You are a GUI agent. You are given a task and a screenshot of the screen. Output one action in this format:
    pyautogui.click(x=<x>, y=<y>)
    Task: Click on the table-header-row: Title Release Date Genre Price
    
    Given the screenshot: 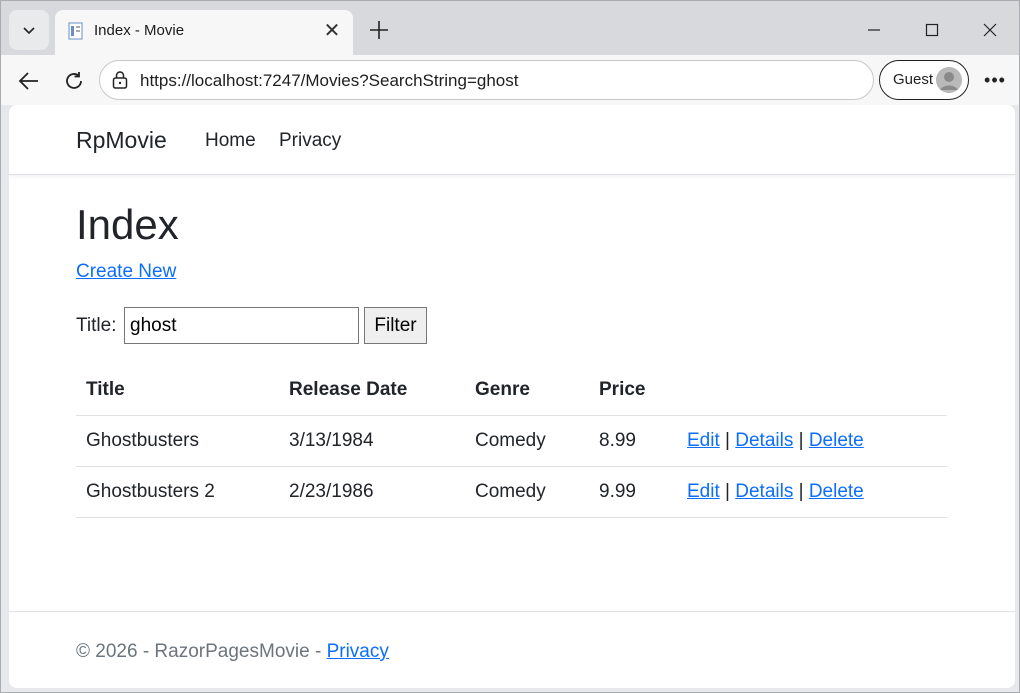 What is the action you would take?
    pyautogui.click(x=511, y=390)
    